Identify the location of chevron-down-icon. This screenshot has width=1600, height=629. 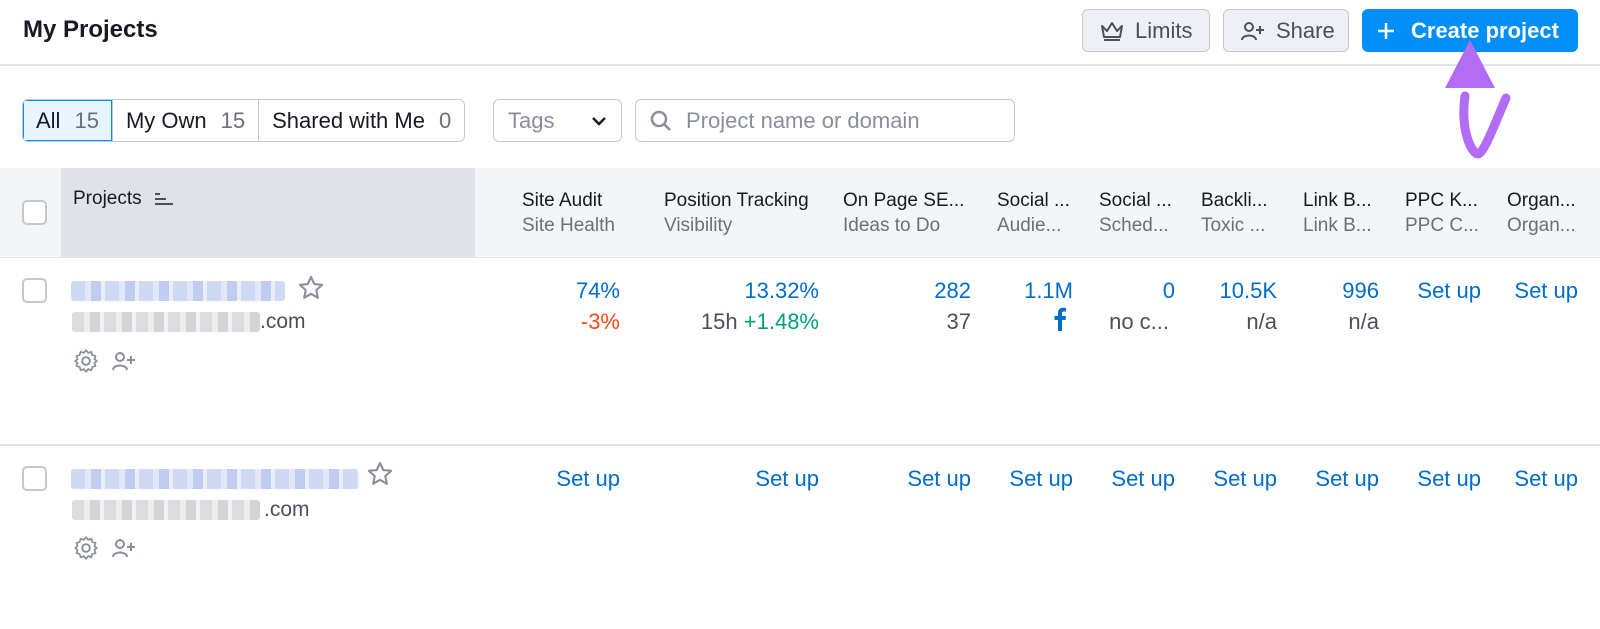
(599, 121).